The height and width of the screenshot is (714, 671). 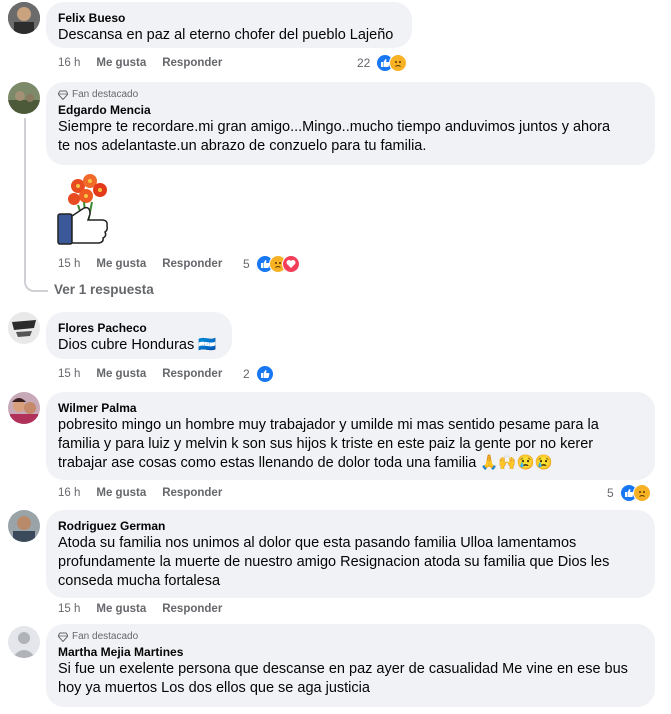 What do you see at coordinates (104, 289) in the screenshot?
I see `view-replies-link: Ver 1 respuesta` at bounding box center [104, 289].